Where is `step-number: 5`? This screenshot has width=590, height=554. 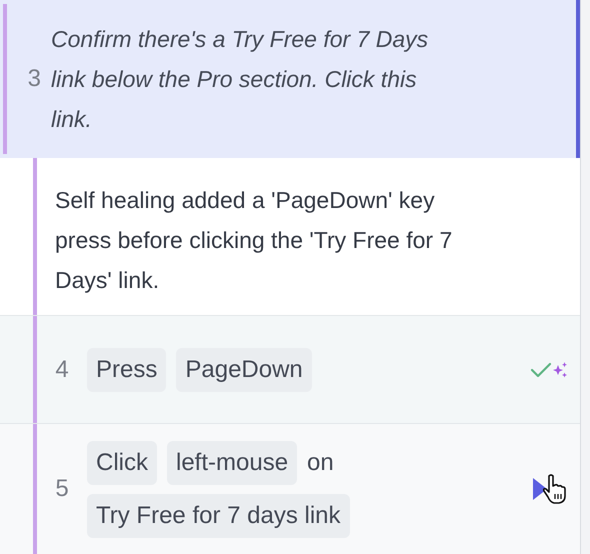 step-number: 5 is located at coordinates (62, 489).